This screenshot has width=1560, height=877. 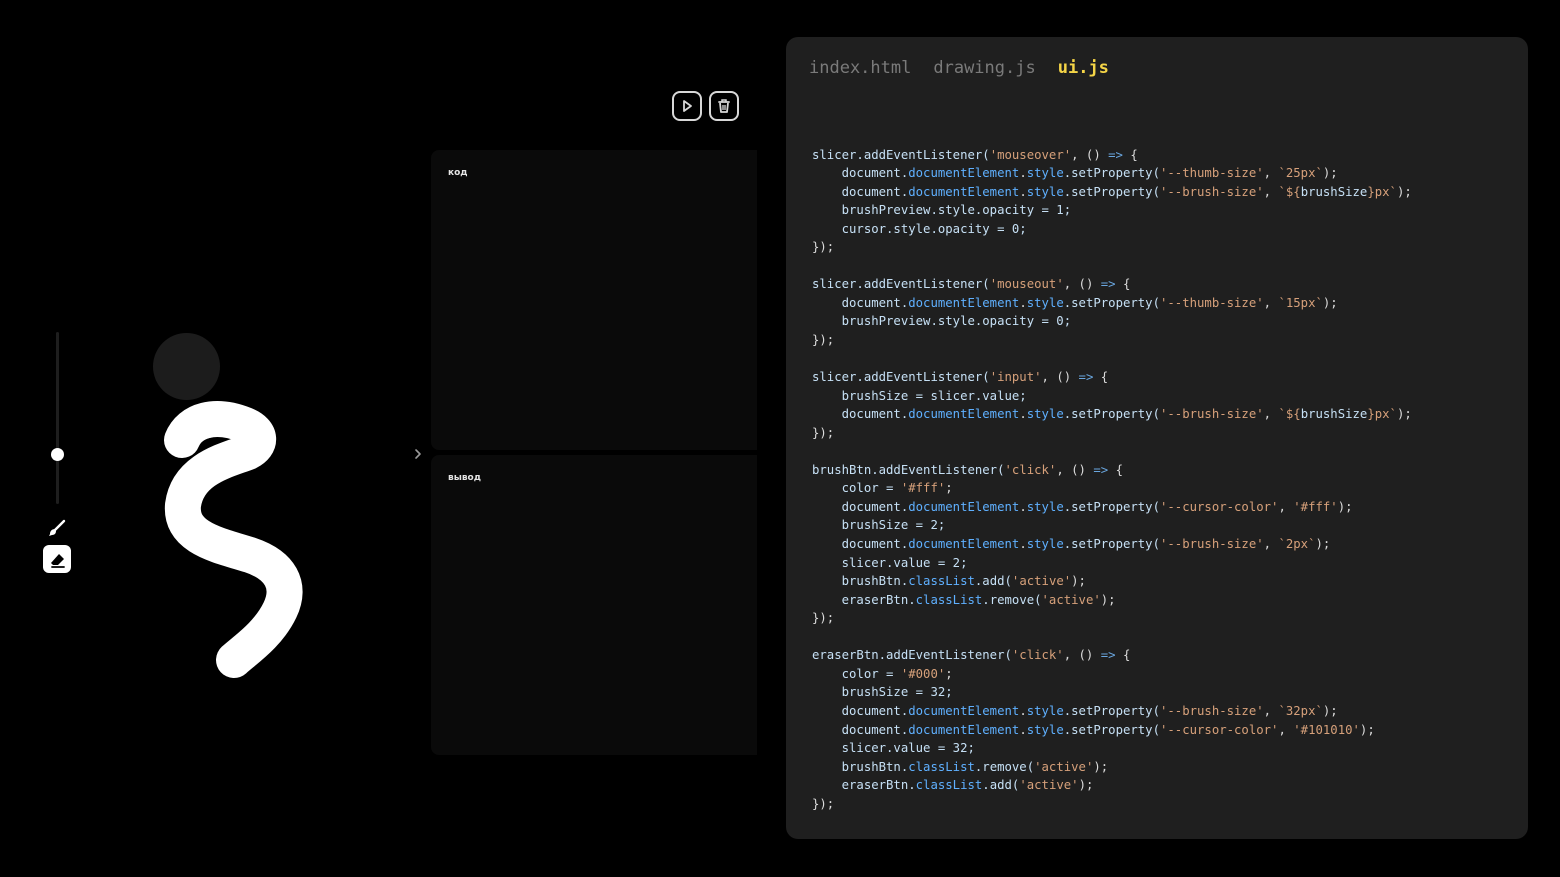 What do you see at coordinates (458, 173) in the screenshot?
I see `code-panel-label: код` at bounding box center [458, 173].